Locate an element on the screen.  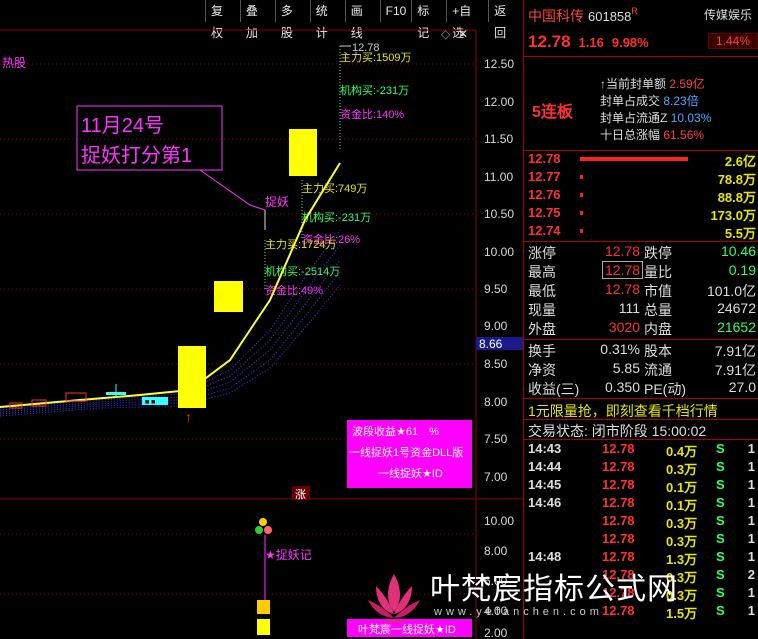
order-book-row: 12.78 2.6亿 is located at coordinates (641, 160).